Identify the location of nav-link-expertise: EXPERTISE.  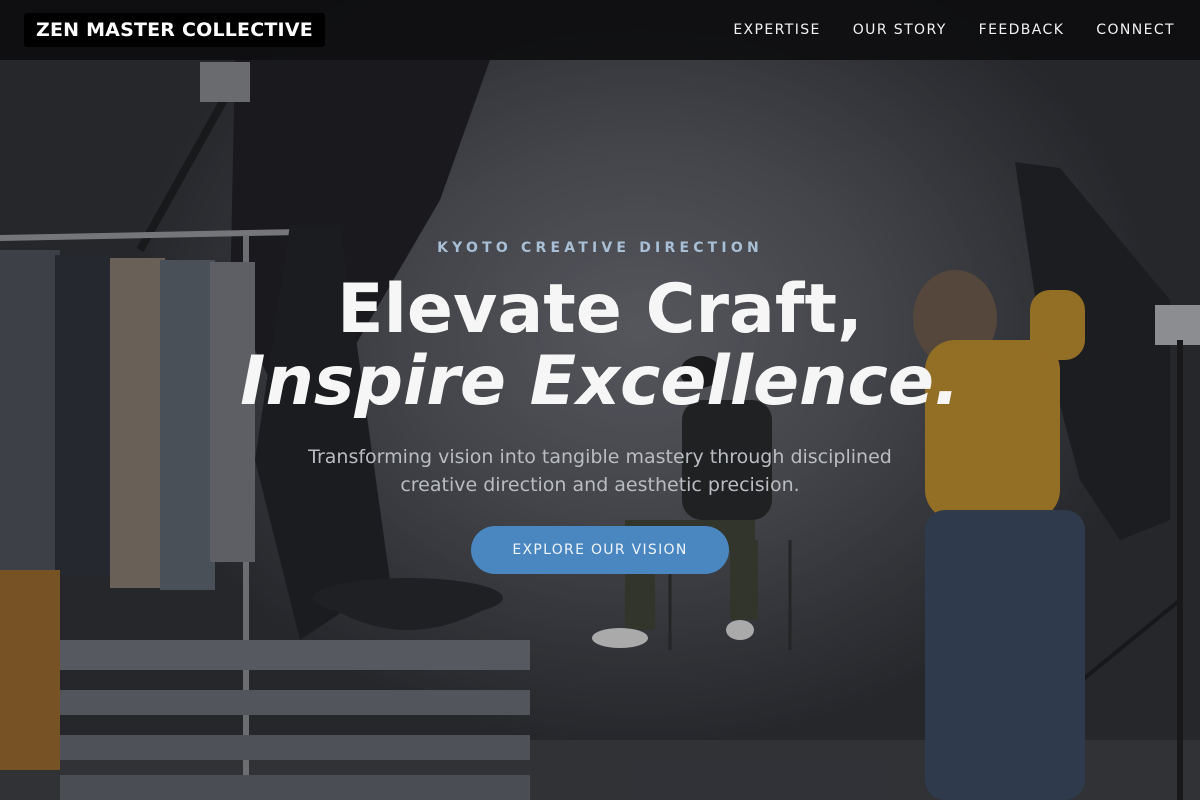
(776, 30).